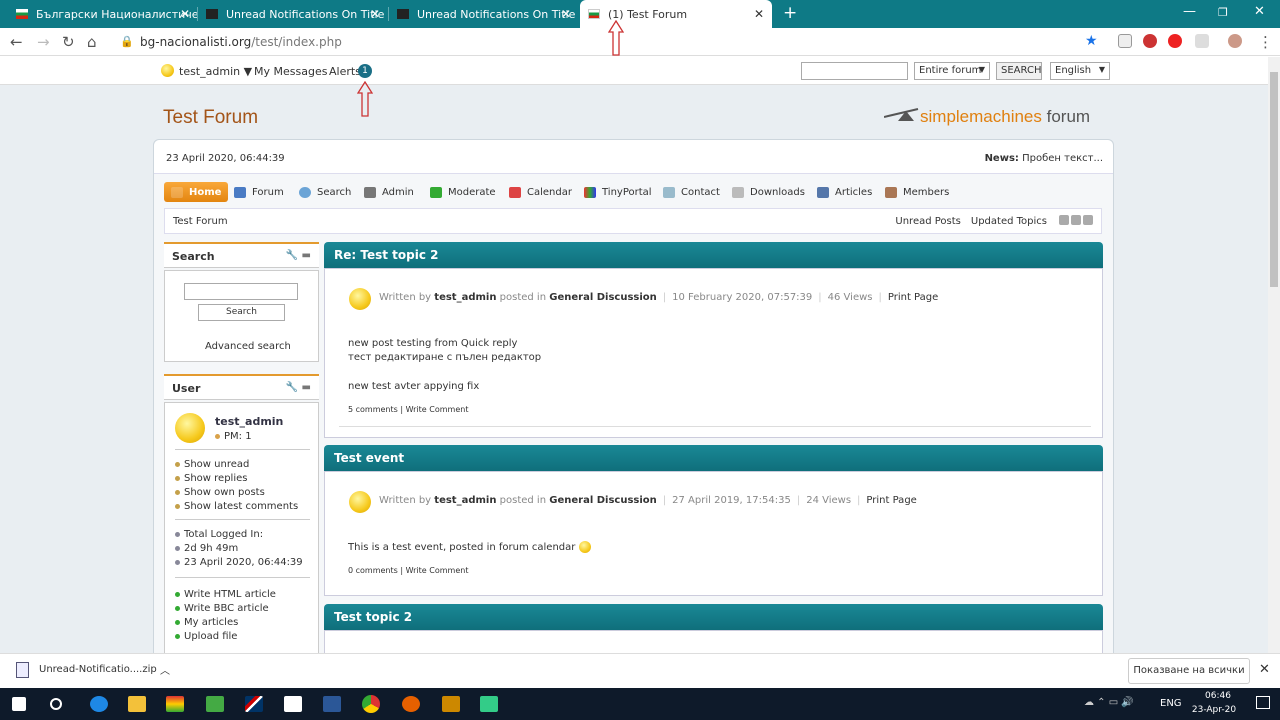 The height and width of the screenshot is (720, 1280). I want to click on url-field: bg-nacionalisti.org/test/index.php, so click(241, 42).